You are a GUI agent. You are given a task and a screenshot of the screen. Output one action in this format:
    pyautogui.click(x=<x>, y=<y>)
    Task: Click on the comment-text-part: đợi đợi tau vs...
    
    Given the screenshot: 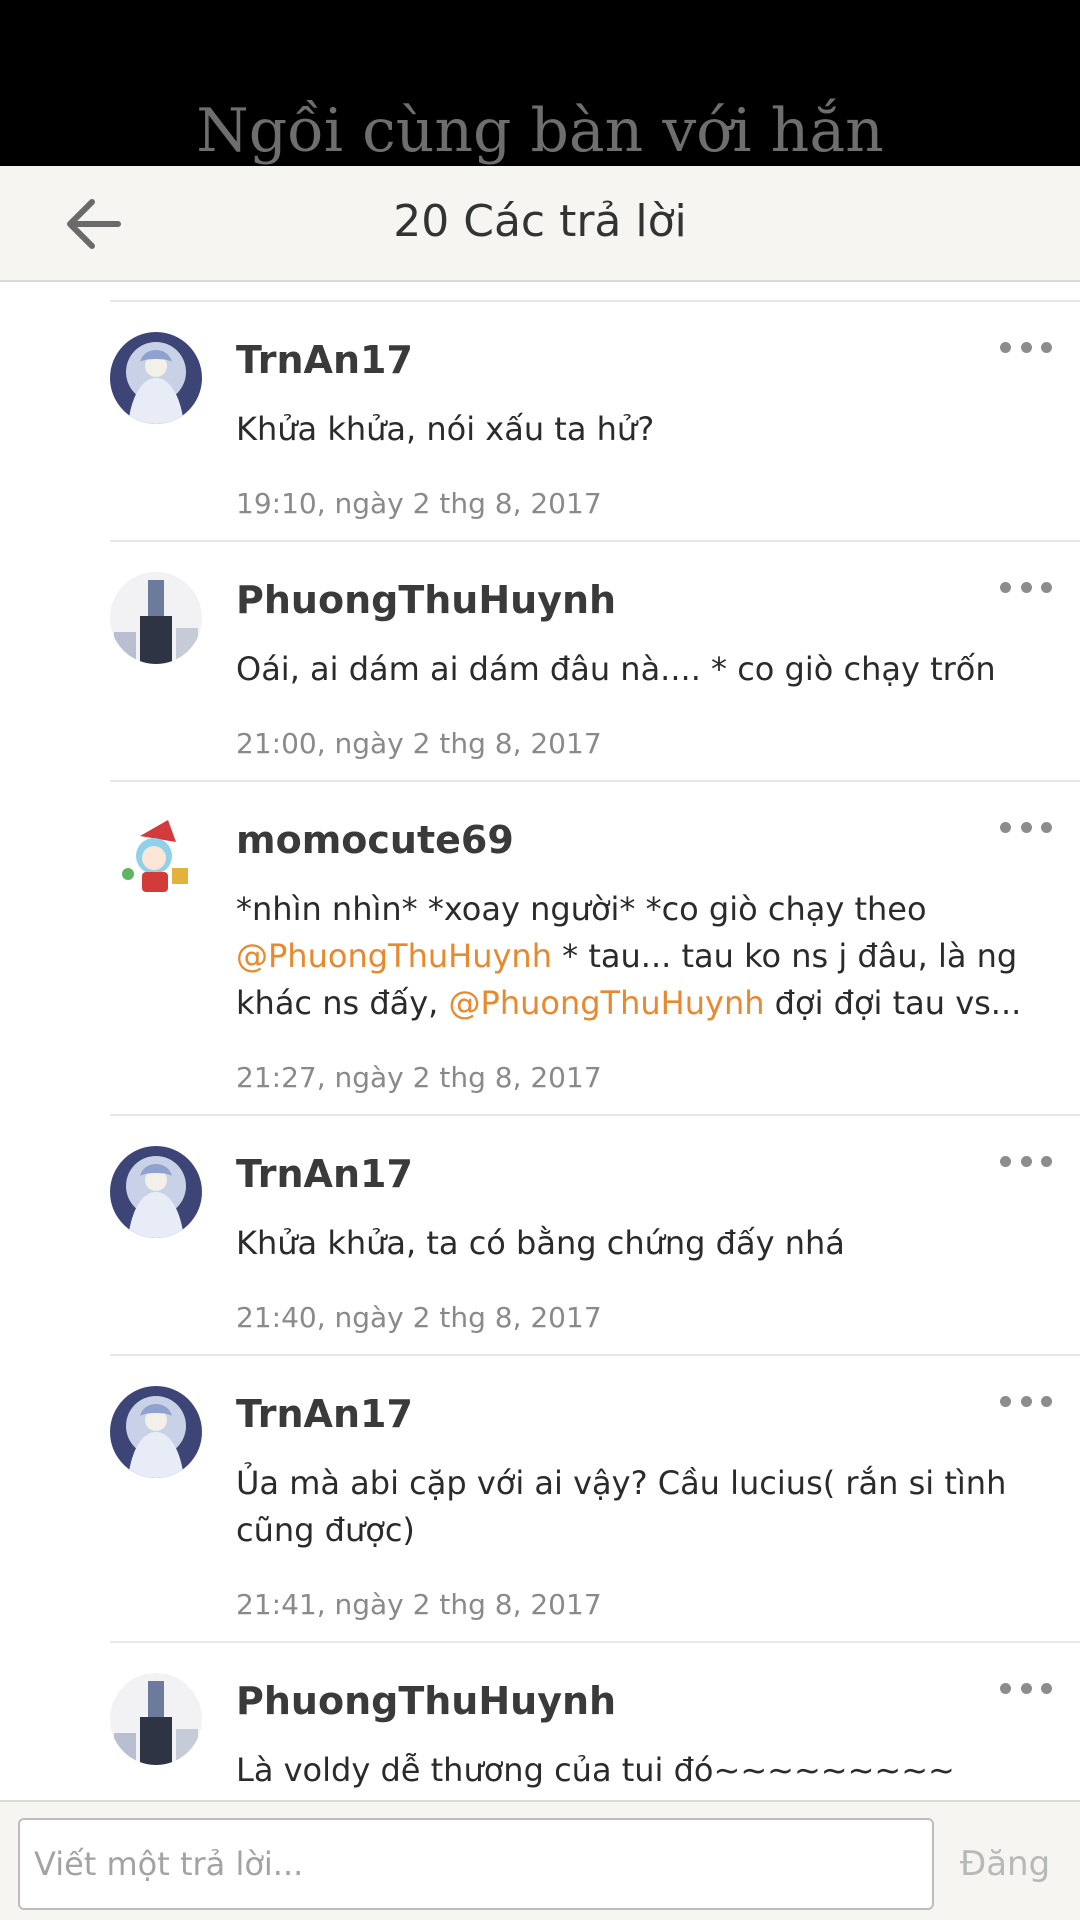 What is the action you would take?
    pyautogui.click(x=893, y=1003)
    